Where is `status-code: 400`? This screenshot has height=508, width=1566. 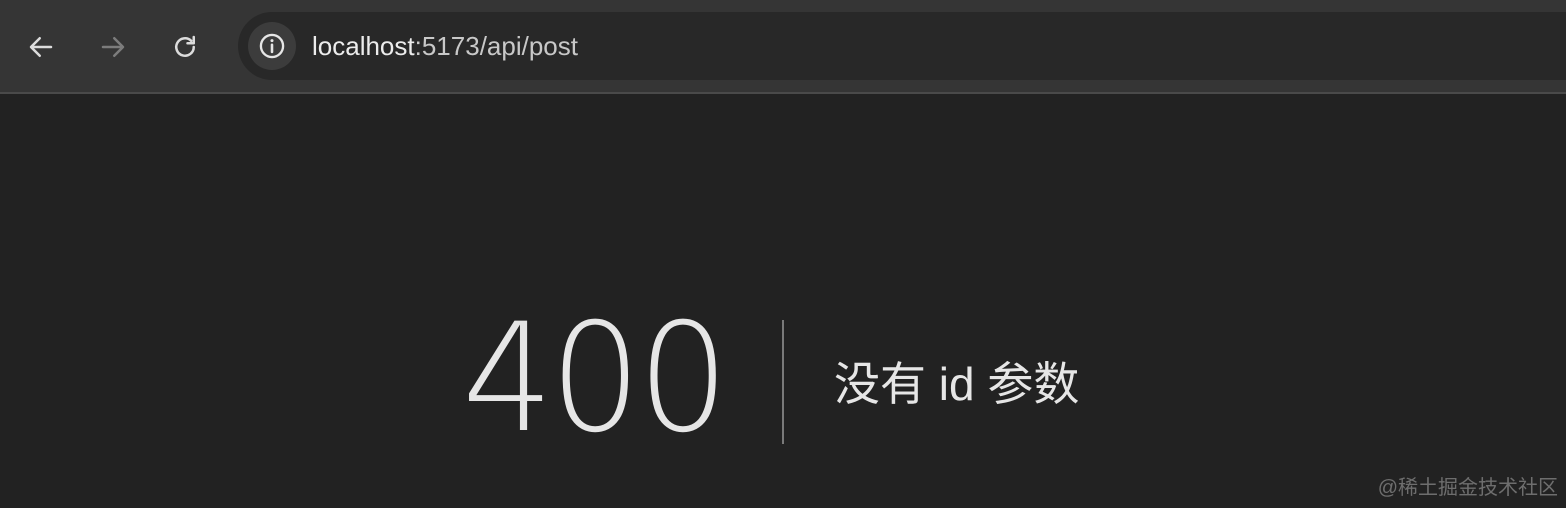
status-code: 400 is located at coordinates (595, 379).